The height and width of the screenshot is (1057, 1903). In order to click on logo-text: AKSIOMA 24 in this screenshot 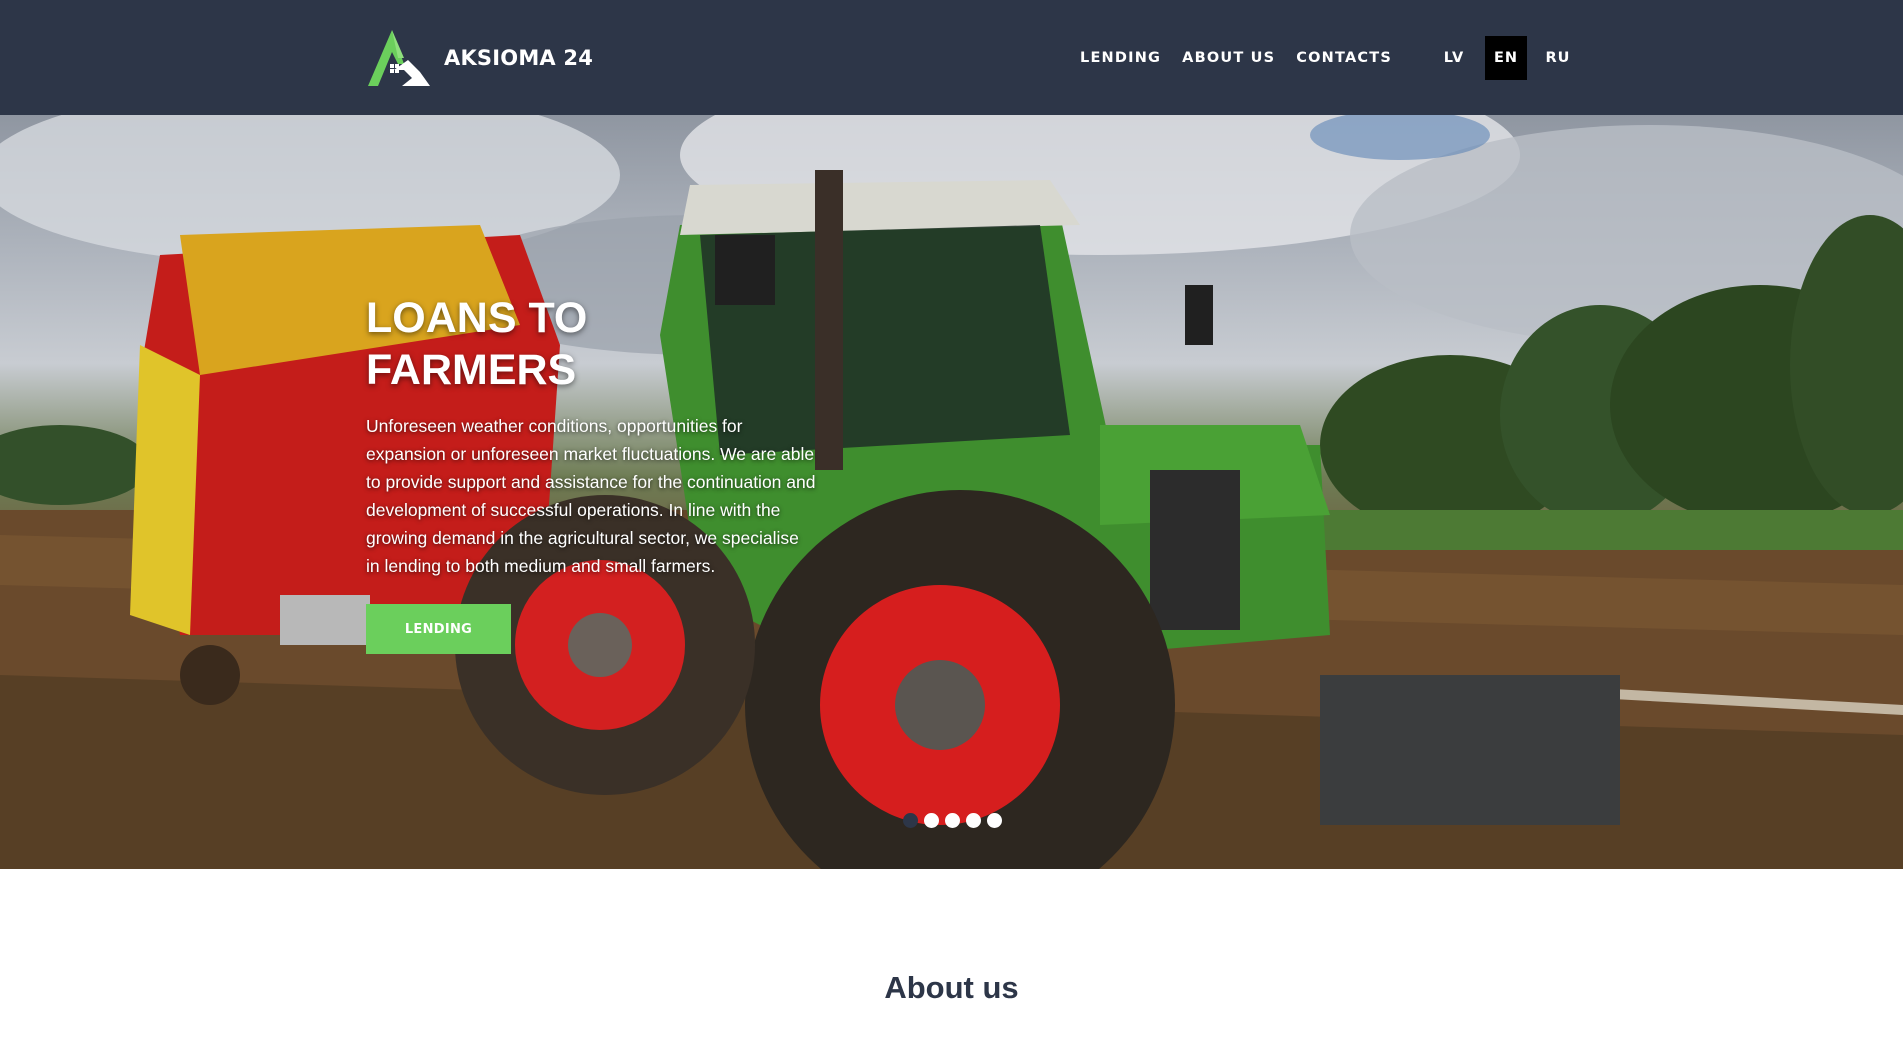, I will do `click(518, 58)`.